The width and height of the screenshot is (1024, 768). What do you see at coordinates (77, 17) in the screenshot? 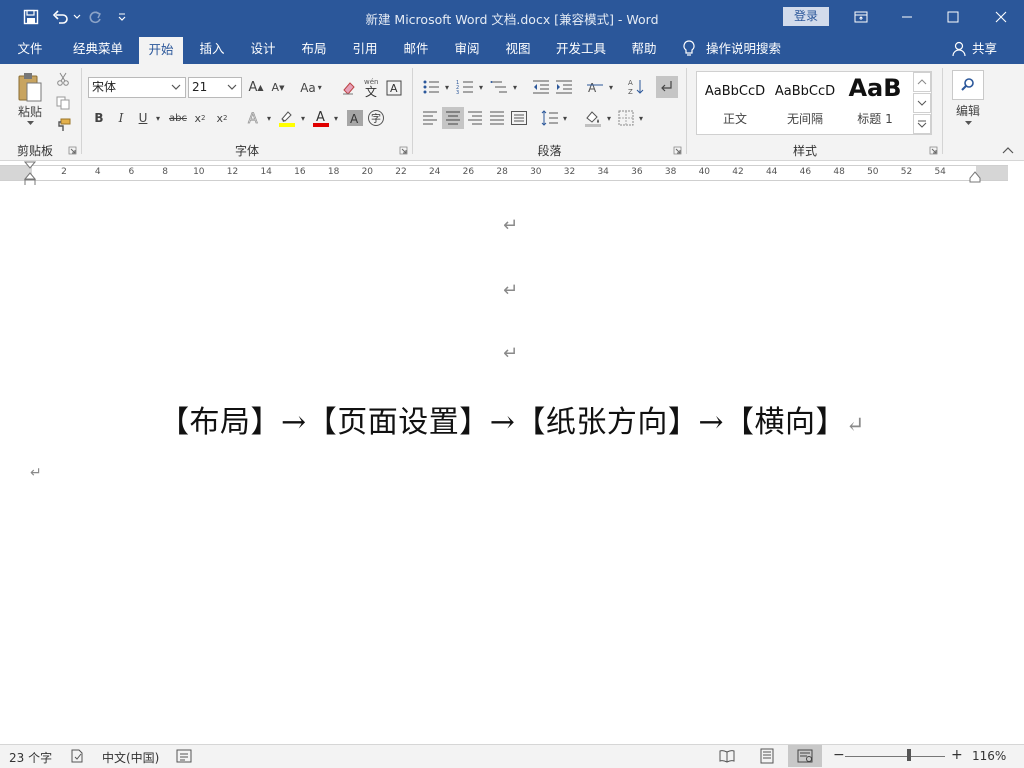
I see `undo-dropdown-icon` at bounding box center [77, 17].